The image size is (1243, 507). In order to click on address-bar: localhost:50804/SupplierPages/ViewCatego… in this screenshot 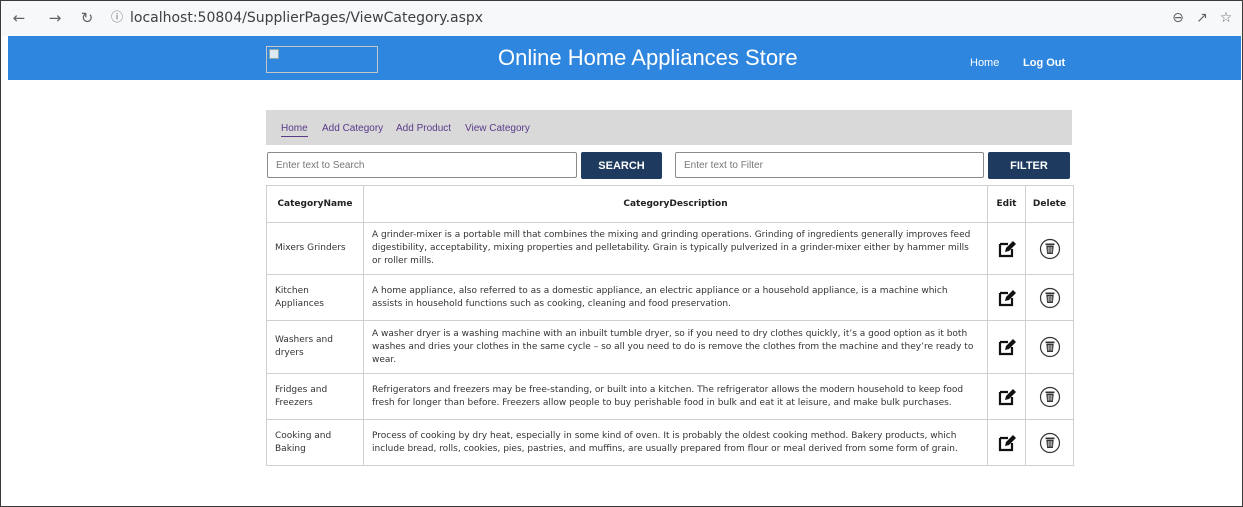, I will do `click(306, 18)`.